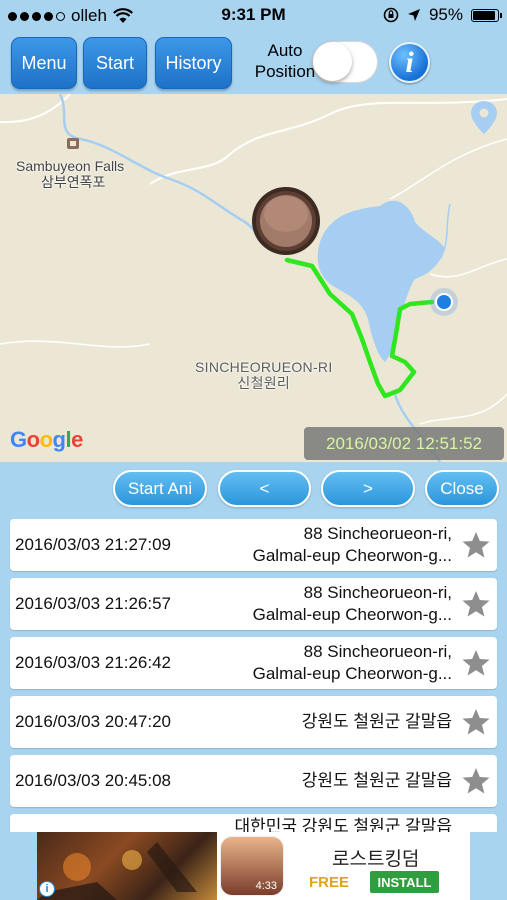 This screenshot has width=507, height=900. Describe the element at coordinates (462, 488) in the screenshot. I see `close-button: Close` at that location.